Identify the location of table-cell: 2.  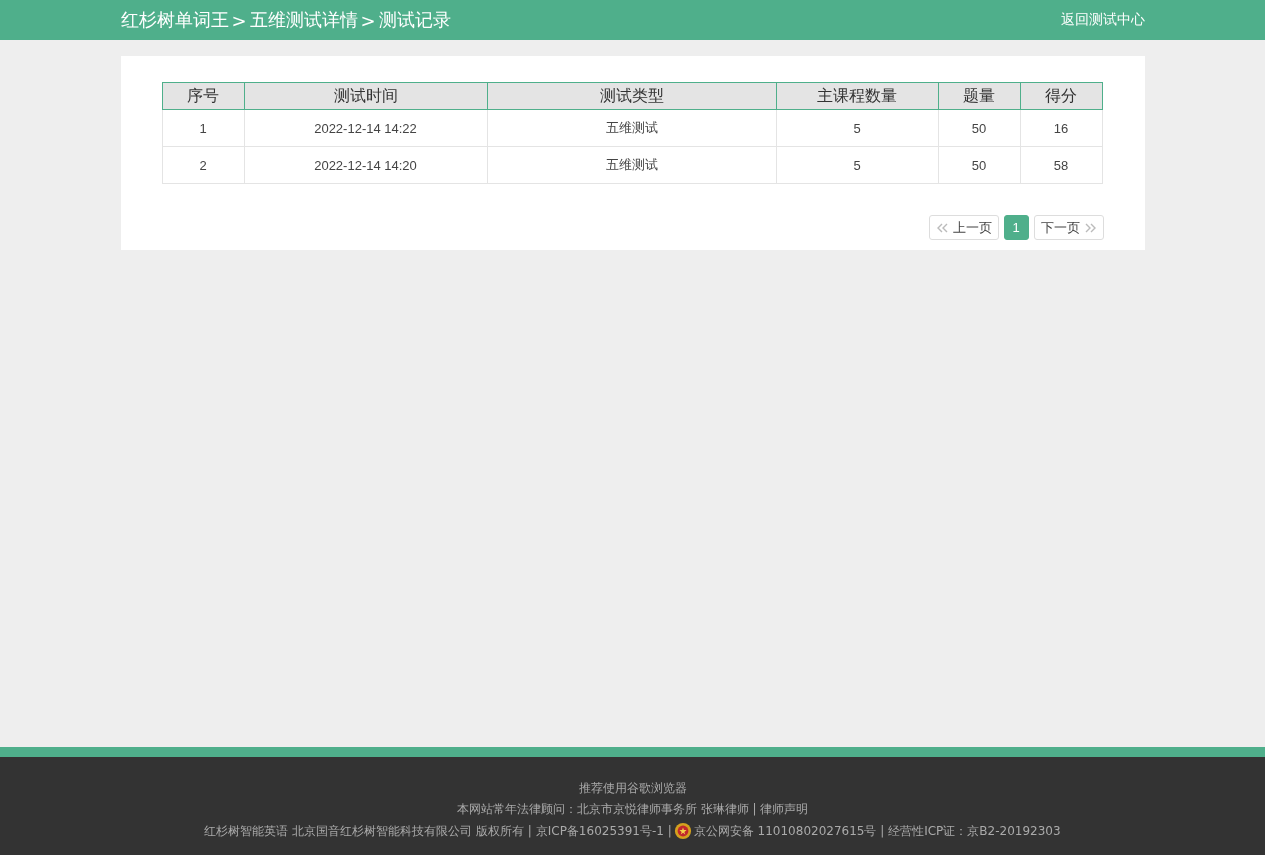
(203, 165).